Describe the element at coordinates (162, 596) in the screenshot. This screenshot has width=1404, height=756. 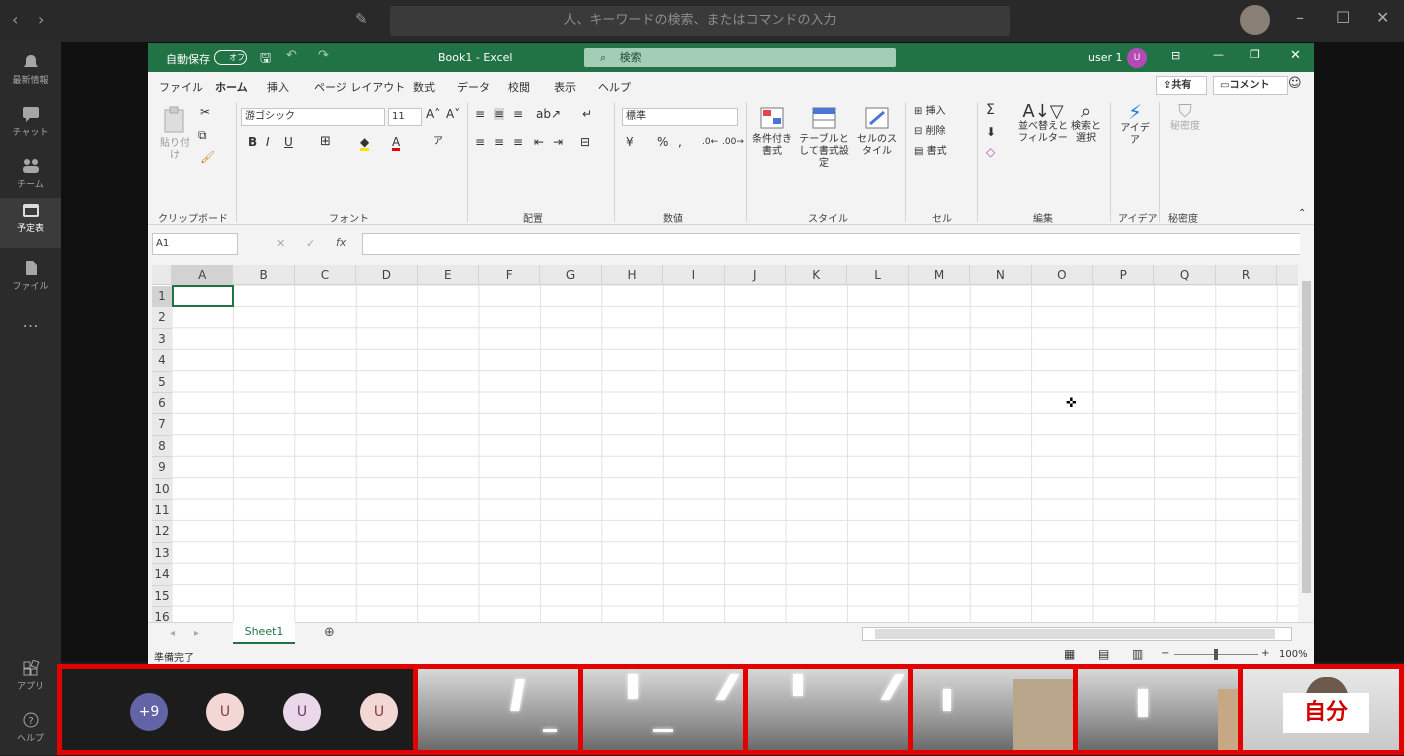
I see `row-header: 15` at that location.